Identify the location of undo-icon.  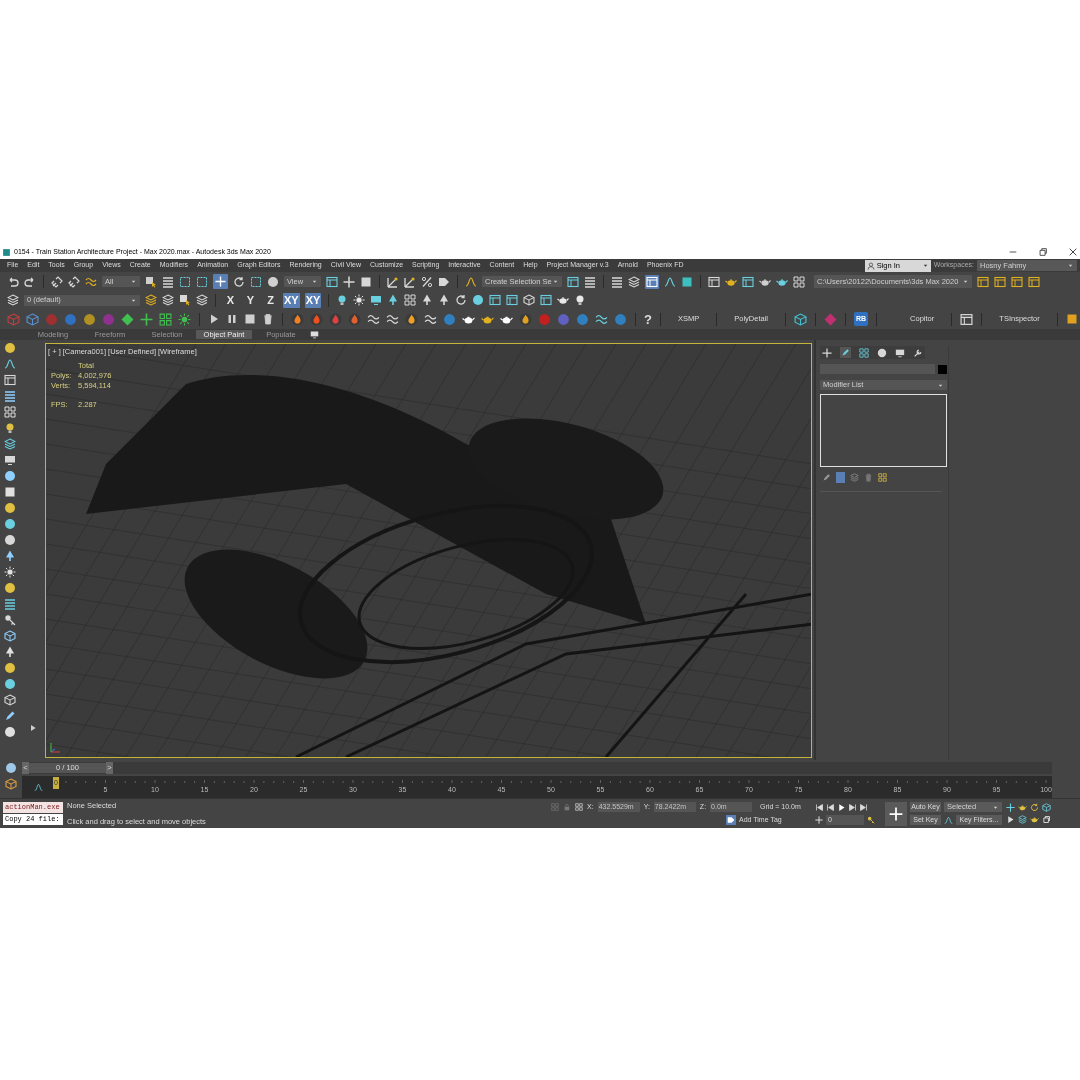
(13, 281).